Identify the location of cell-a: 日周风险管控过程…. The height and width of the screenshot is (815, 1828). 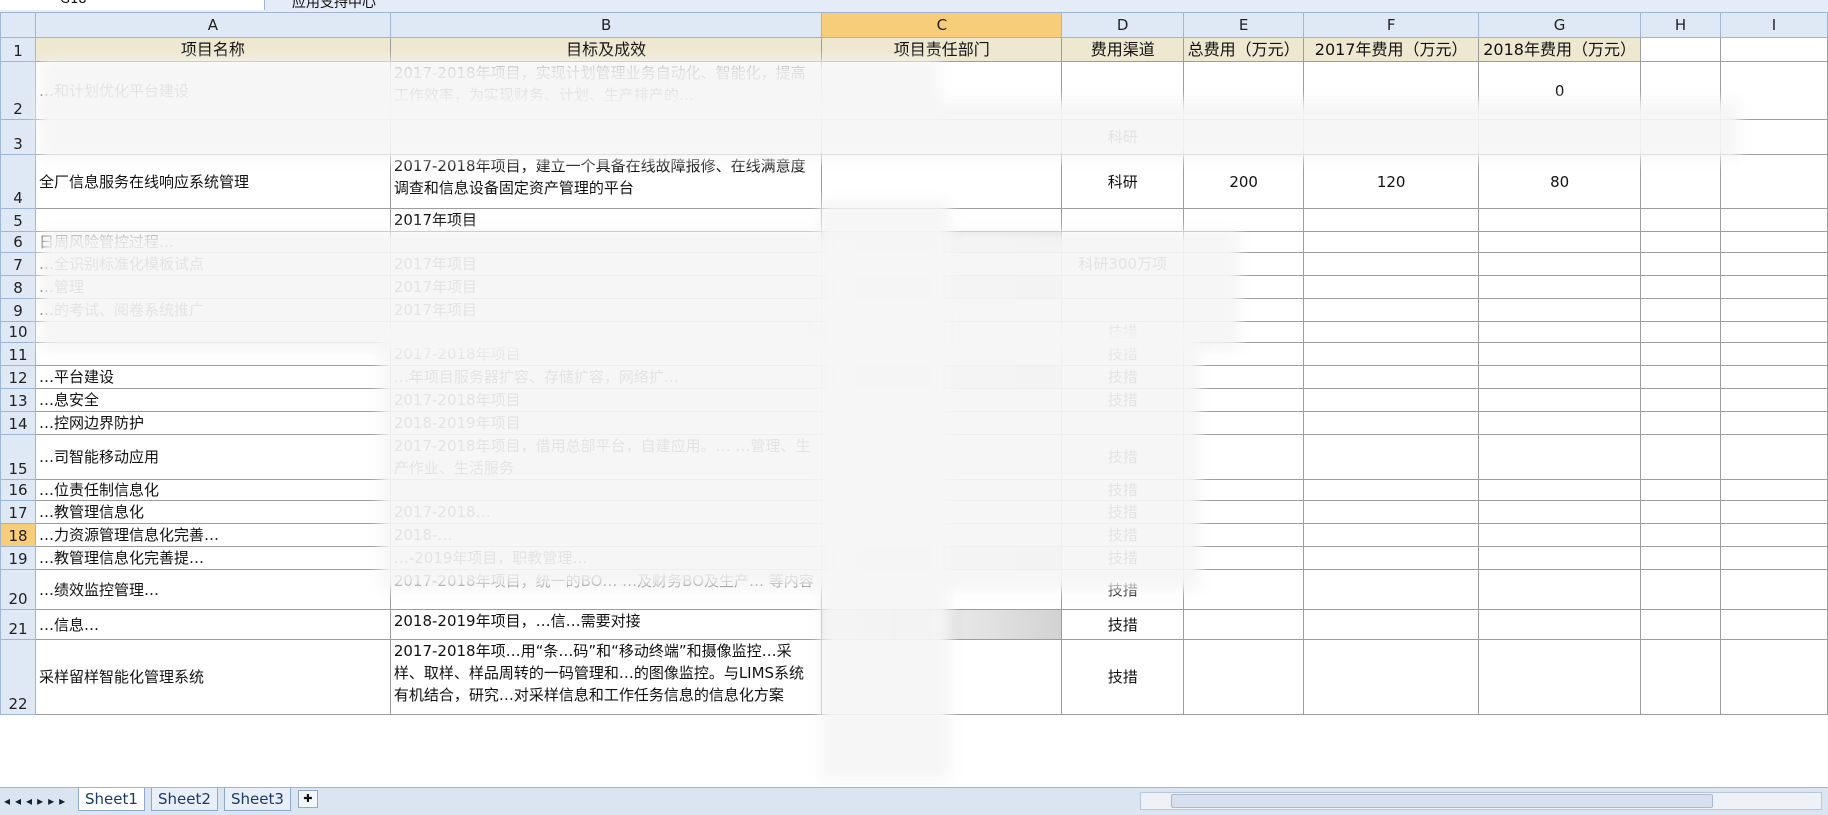
(212, 242).